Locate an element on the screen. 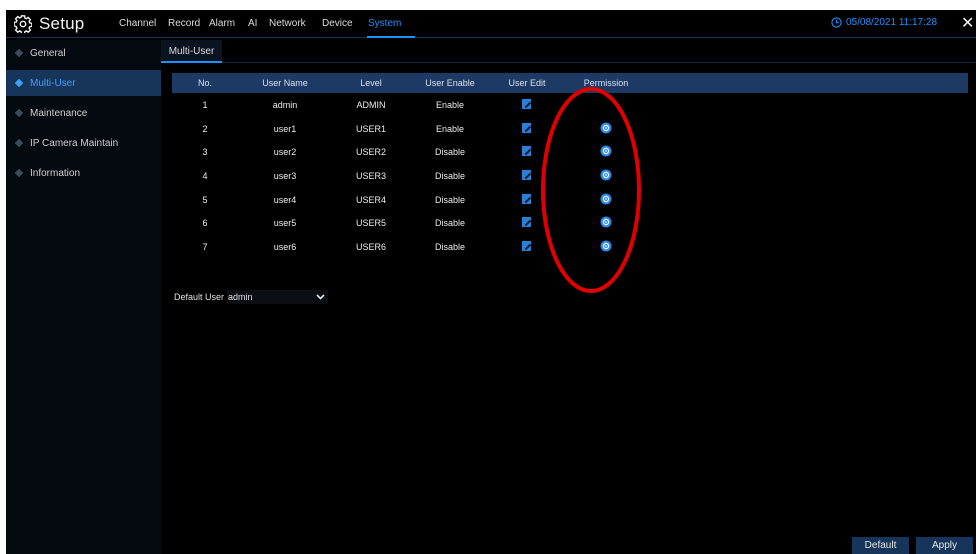 Image resolution: width=976 pixels, height=554 pixels. column-header-no: No. is located at coordinates (204, 83).